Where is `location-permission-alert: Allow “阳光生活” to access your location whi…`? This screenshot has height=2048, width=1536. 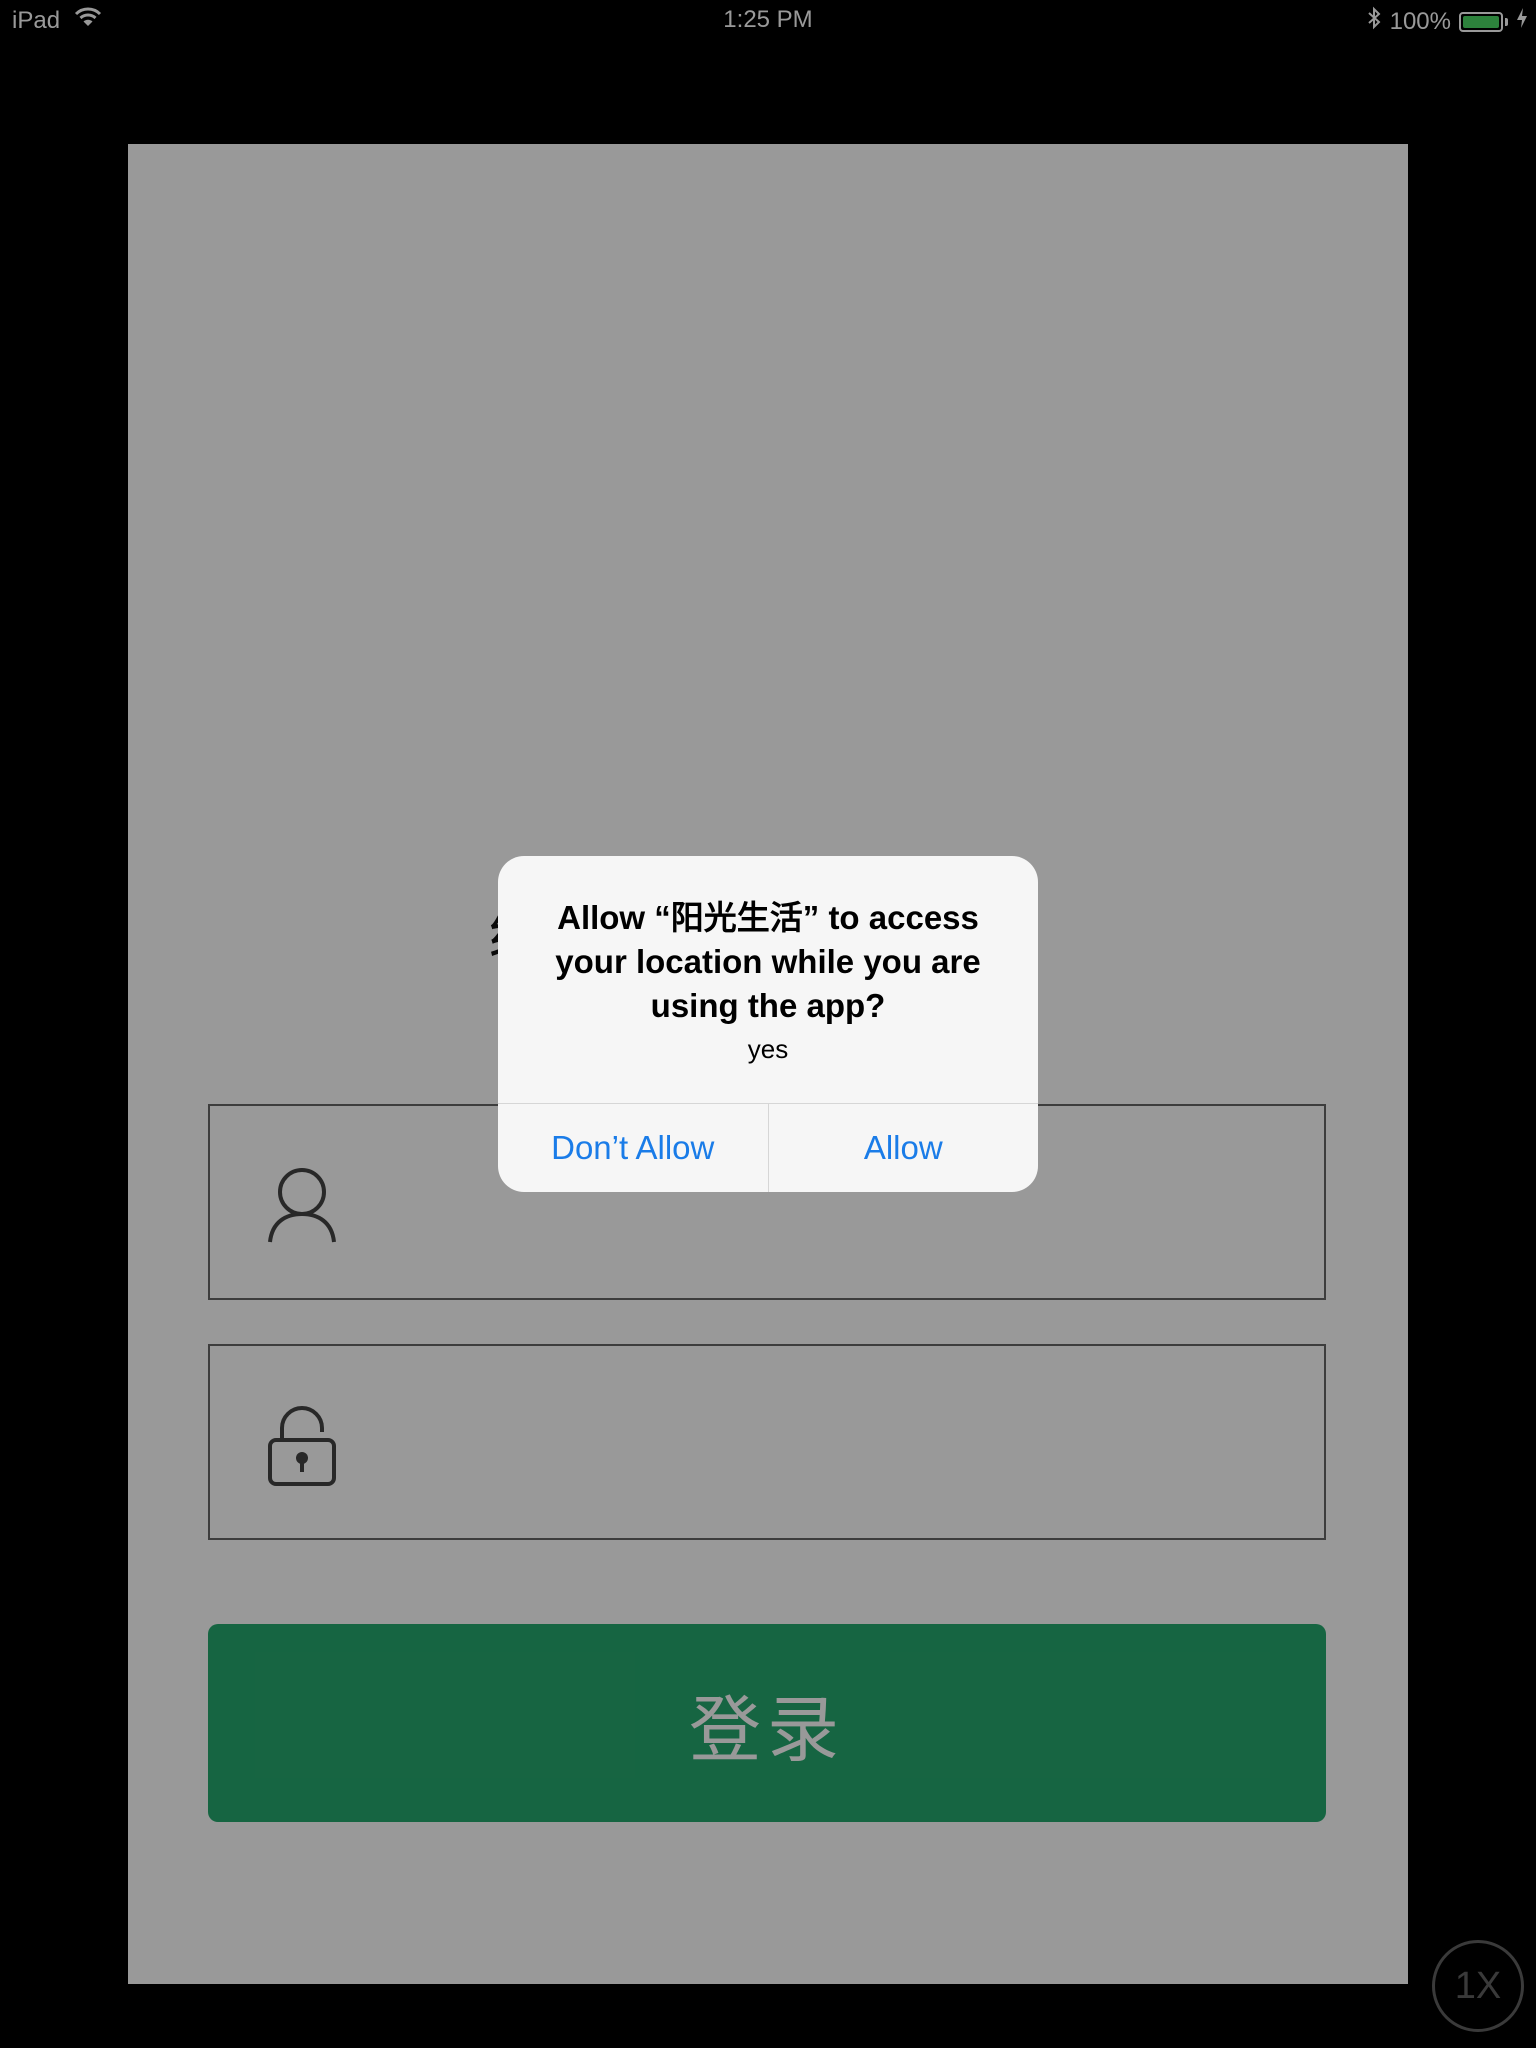 location-permission-alert: Allow “阳光生活” to access your location whi… is located at coordinates (768, 1024).